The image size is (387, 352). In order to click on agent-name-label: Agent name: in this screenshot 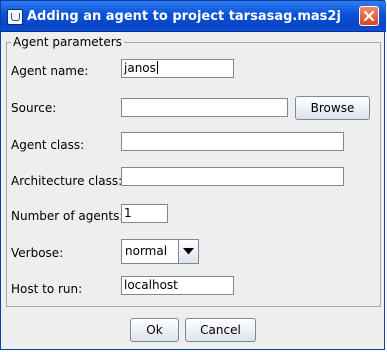, I will do `click(50, 71)`.